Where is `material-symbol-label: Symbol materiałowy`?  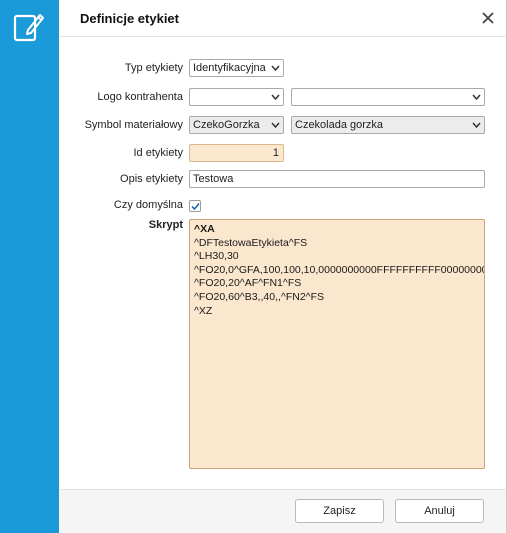 material-symbol-label: Symbol materiałowy is located at coordinates (133, 125).